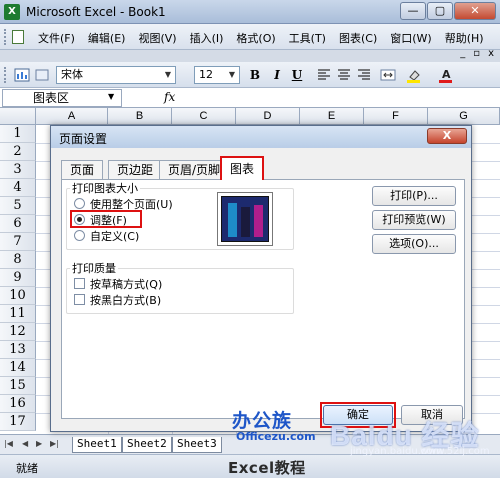 The height and width of the screenshot is (478, 500). What do you see at coordinates (413, 11) in the screenshot?
I see `minimize-button: —` at bounding box center [413, 11].